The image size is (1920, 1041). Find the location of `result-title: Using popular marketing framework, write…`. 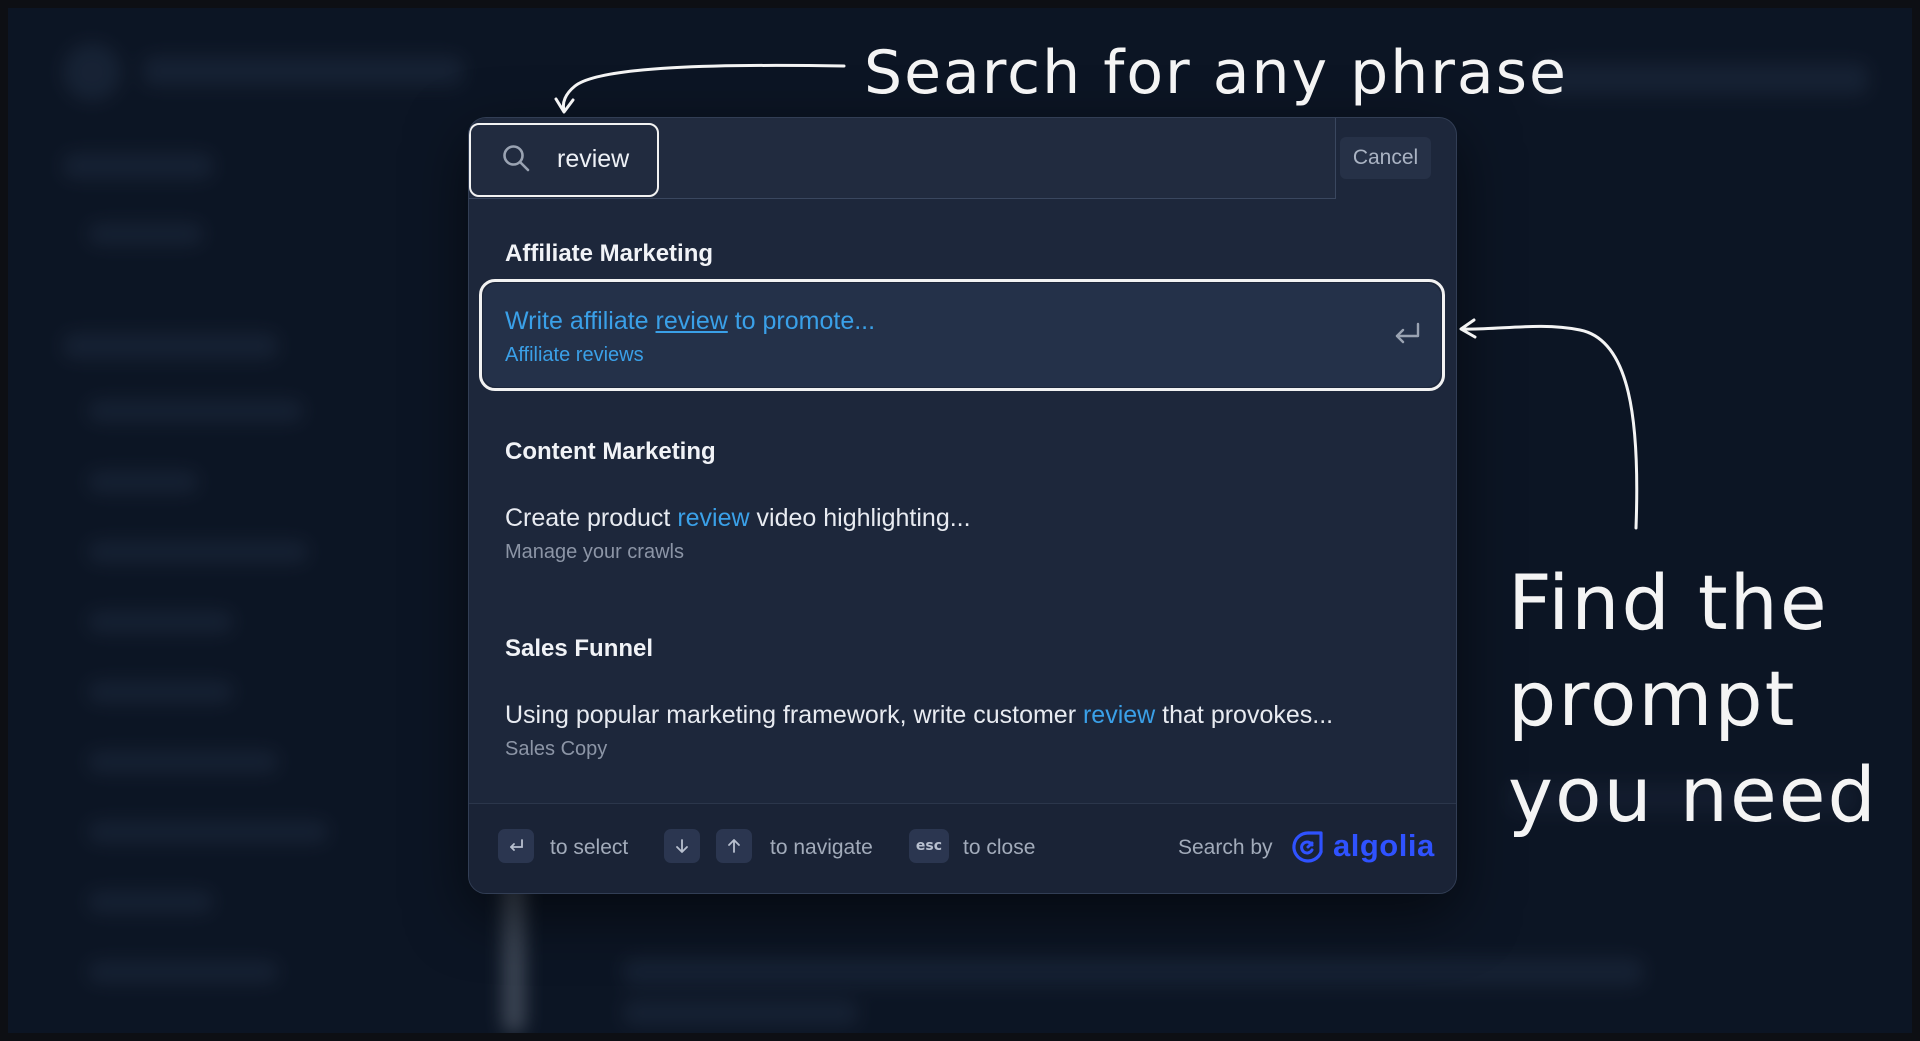

result-title: Using popular marketing framework, write… is located at coordinates (919, 715).